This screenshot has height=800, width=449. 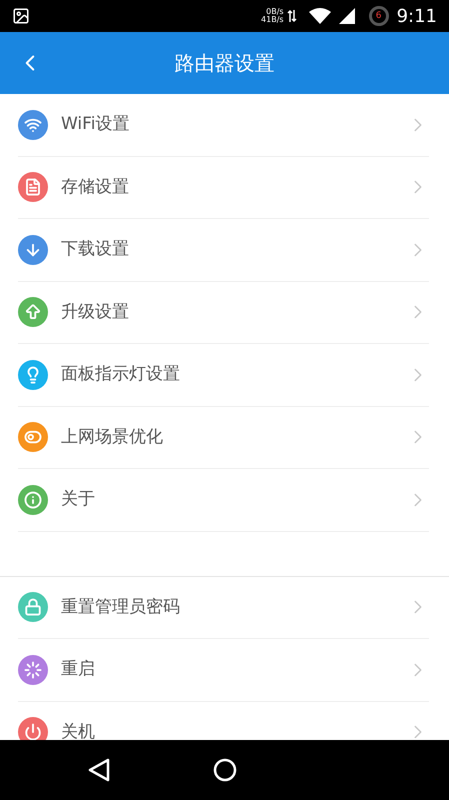 I want to click on upload-speed: 0B/s, so click(x=275, y=12).